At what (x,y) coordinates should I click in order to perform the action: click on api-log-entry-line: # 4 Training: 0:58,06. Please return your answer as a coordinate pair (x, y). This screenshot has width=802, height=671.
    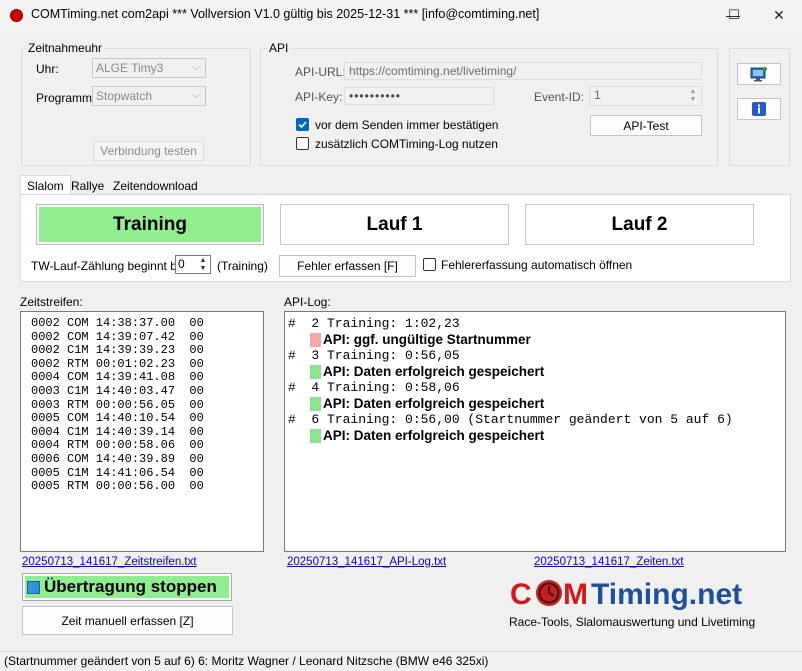
    Looking at the image, I should click on (374, 387).